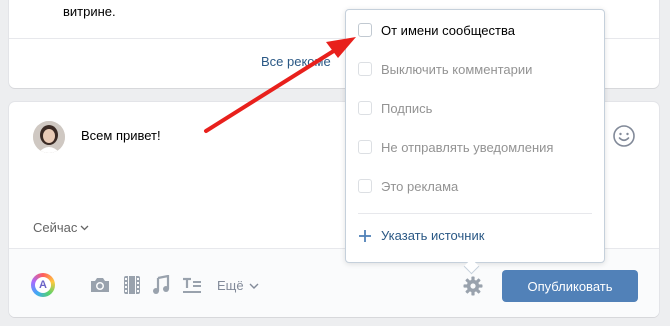 The image size is (670, 326). What do you see at coordinates (192, 285) in the screenshot?
I see `article-icon` at bounding box center [192, 285].